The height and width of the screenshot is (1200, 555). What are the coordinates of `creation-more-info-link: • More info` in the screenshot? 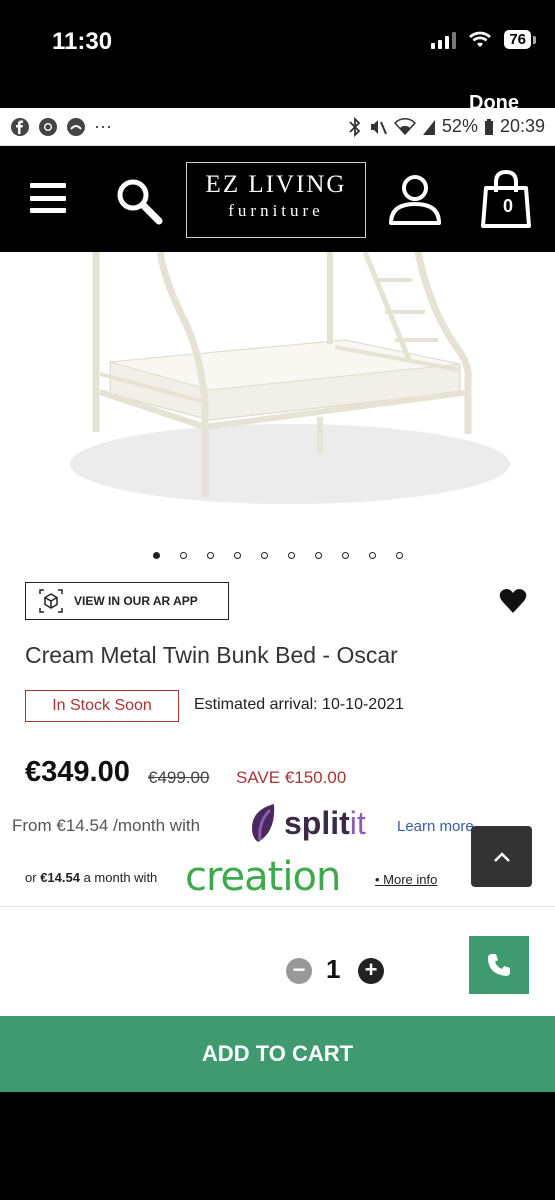 It's located at (406, 879).